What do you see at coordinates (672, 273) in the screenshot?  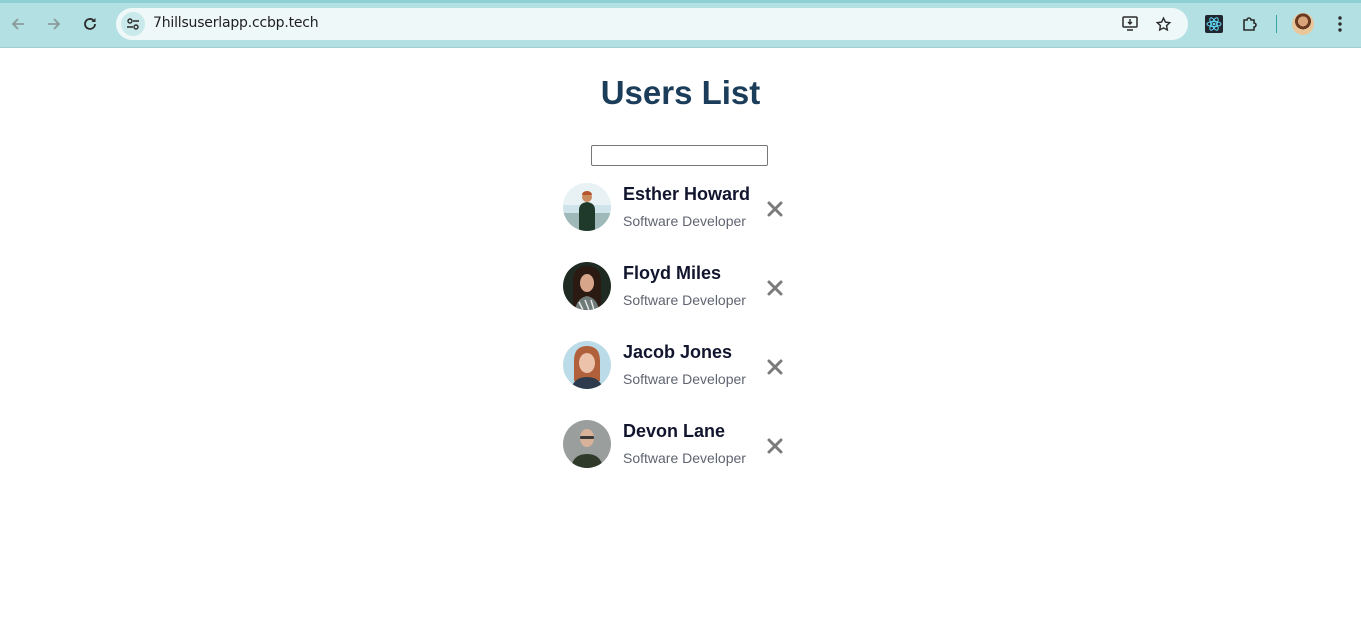 I see `user-name: Floyd Miles` at bounding box center [672, 273].